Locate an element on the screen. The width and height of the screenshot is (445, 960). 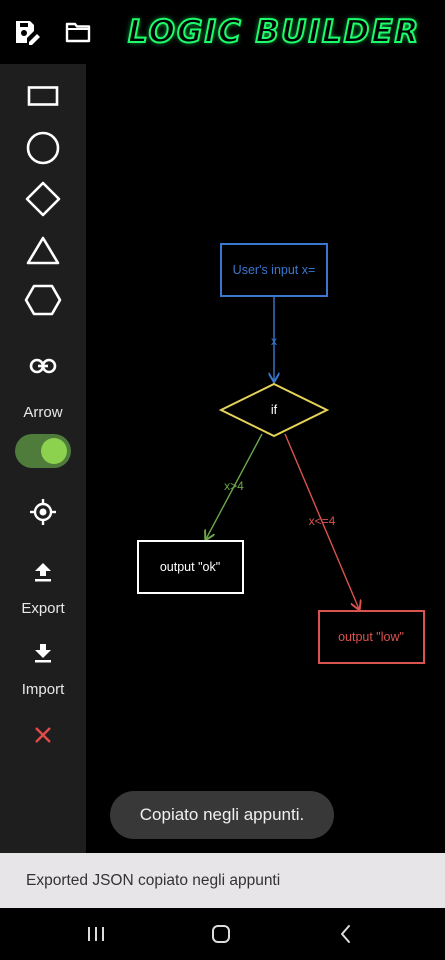
input-node-label: User's input x= is located at coordinates (274, 270).